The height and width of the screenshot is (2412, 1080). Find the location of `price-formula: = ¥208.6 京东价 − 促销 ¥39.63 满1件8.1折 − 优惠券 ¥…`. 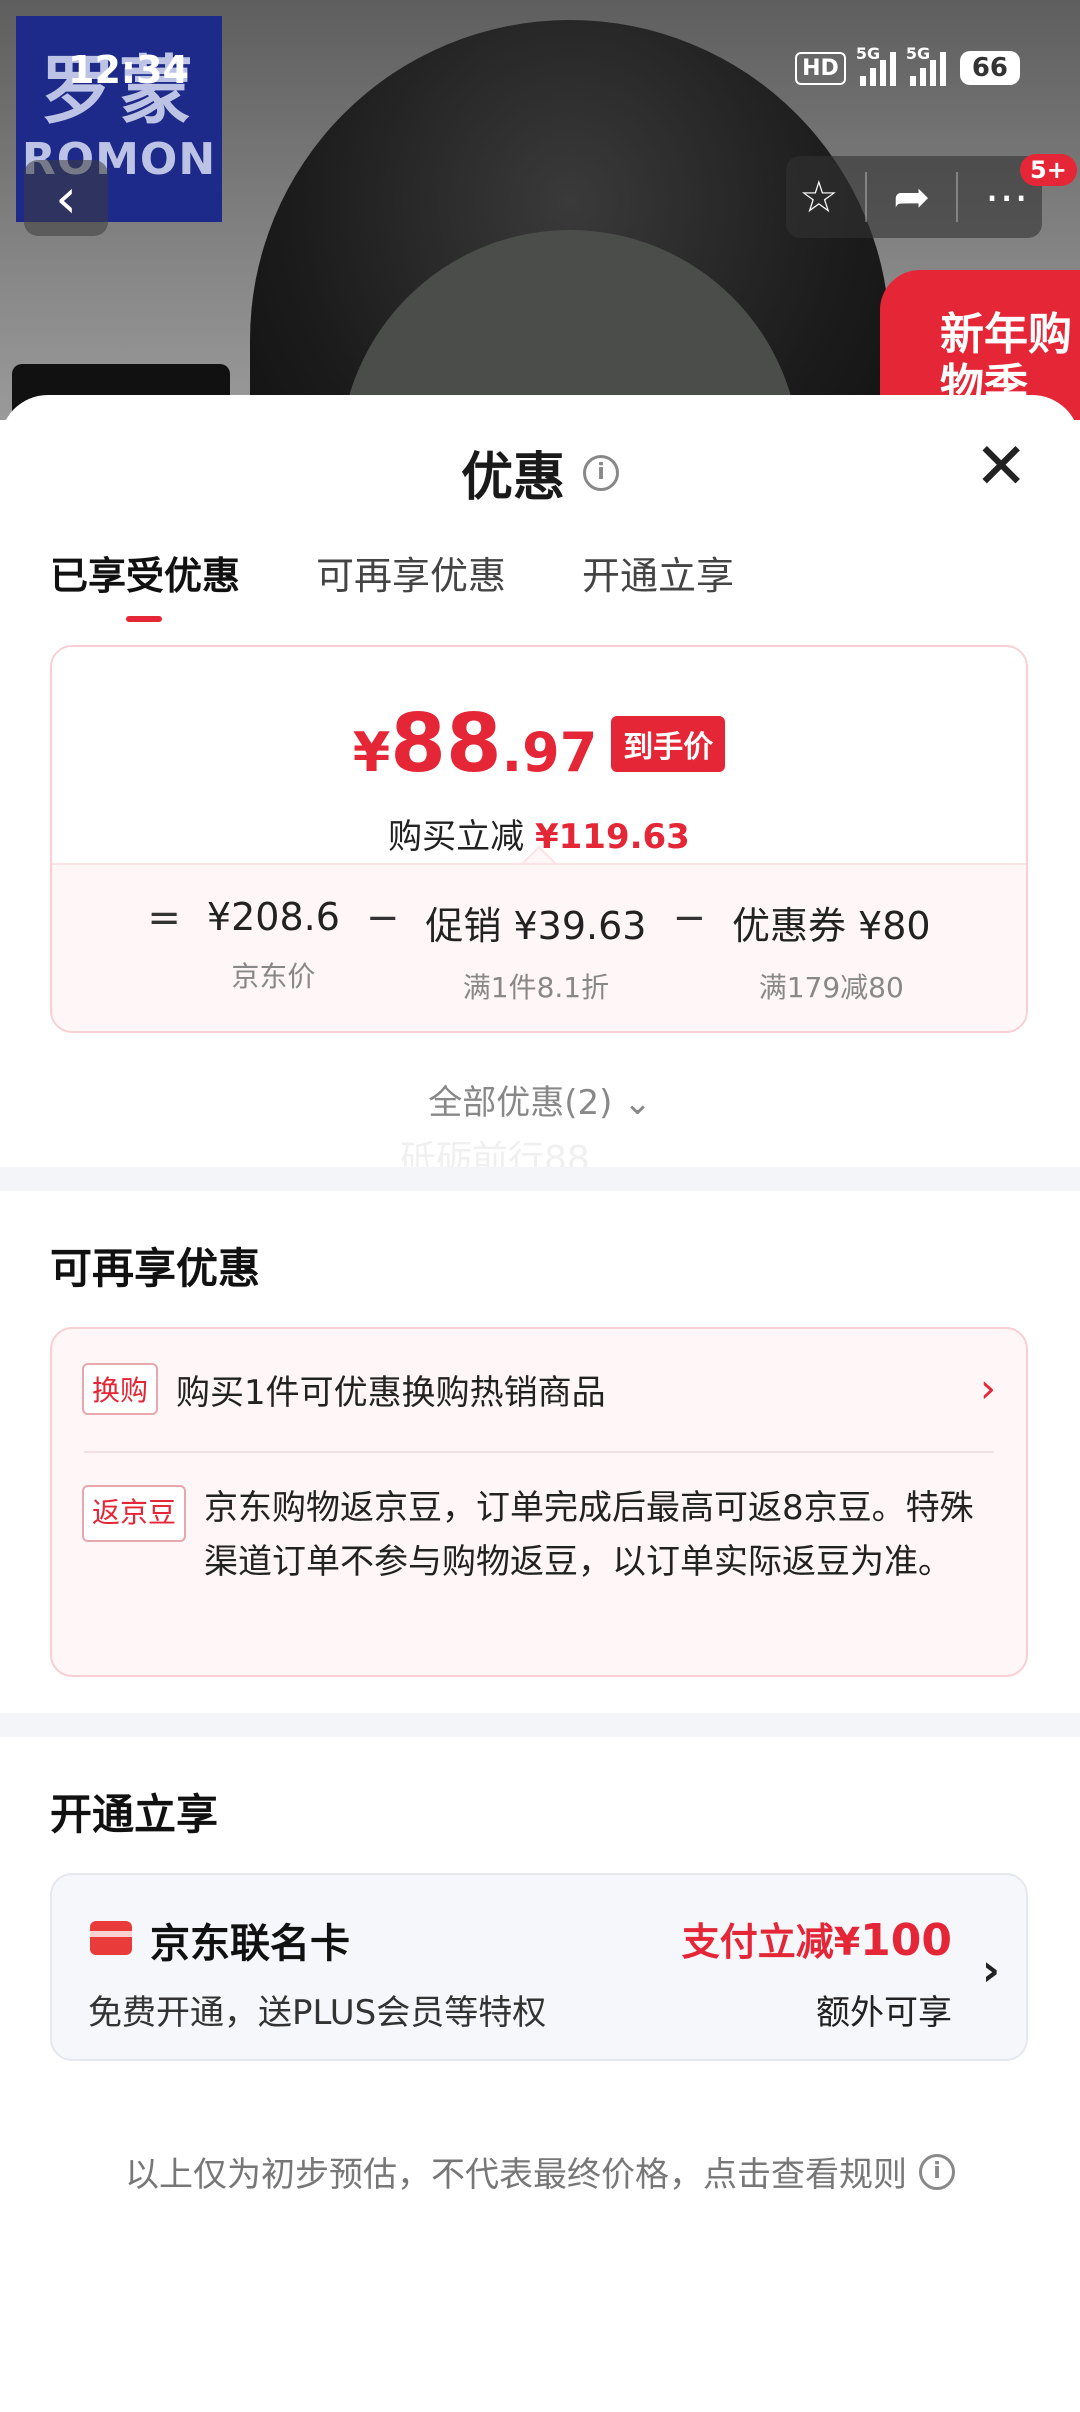

price-formula: = ¥208.6 京东价 − 促销 ¥39.63 满1件8.1折 − 优惠券 ¥… is located at coordinates (539, 950).